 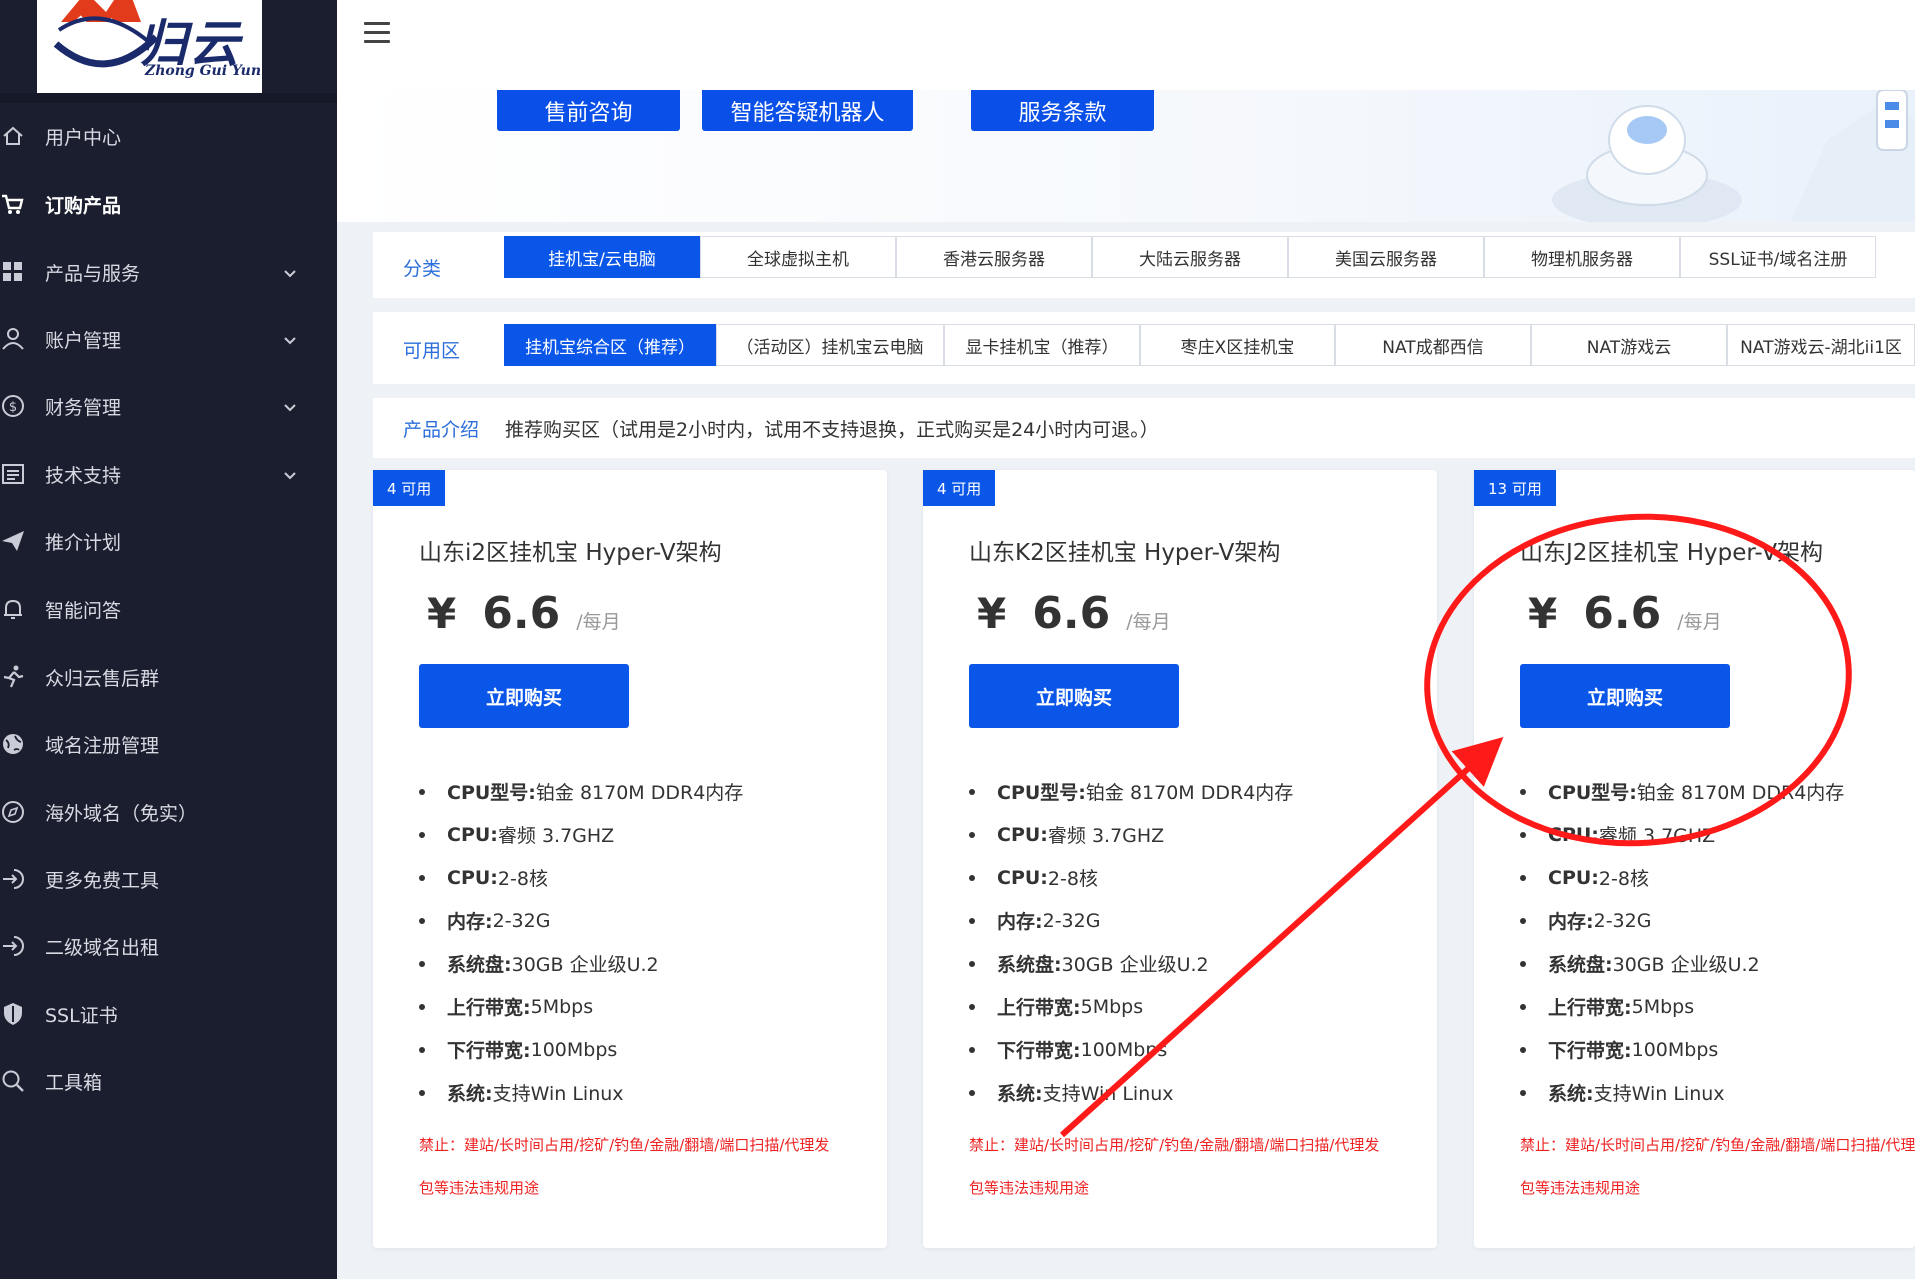 I want to click on intro-label: 产品介绍, so click(x=441, y=430).